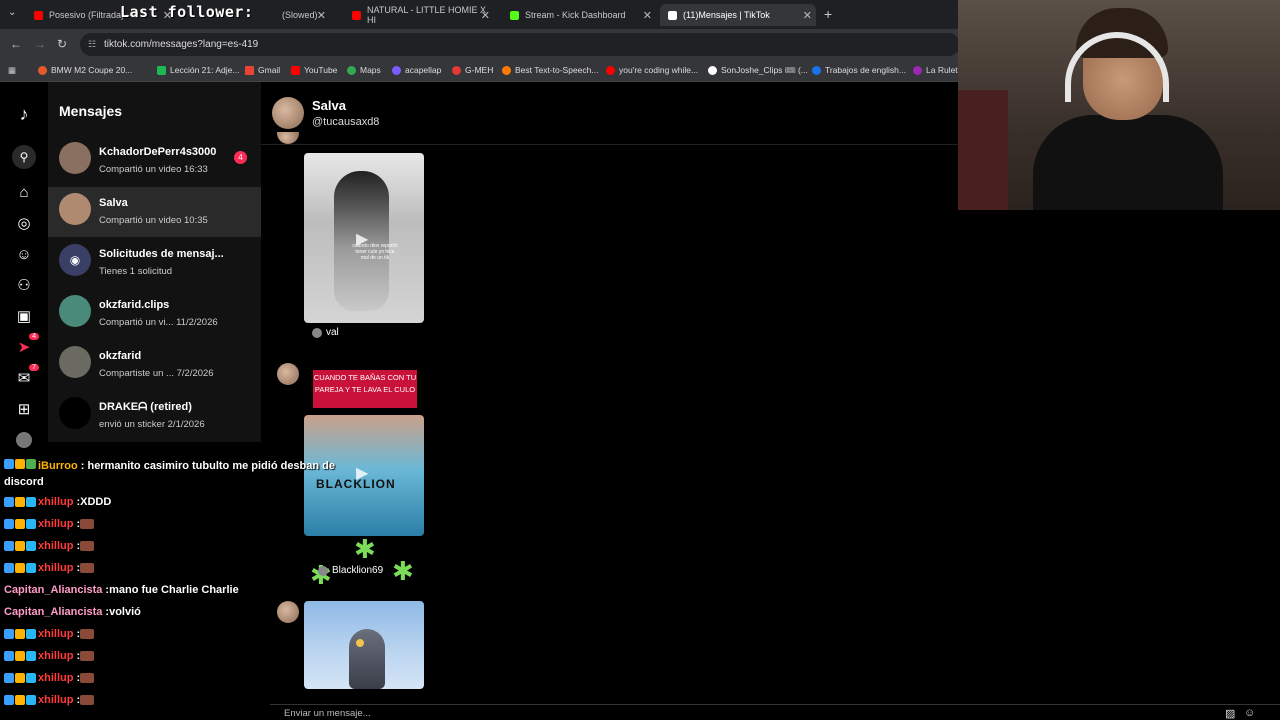 This screenshot has width=1280, height=720. What do you see at coordinates (16, 44) in the screenshot?
I see `back-icon: ←` at bounding box center [16, 44].